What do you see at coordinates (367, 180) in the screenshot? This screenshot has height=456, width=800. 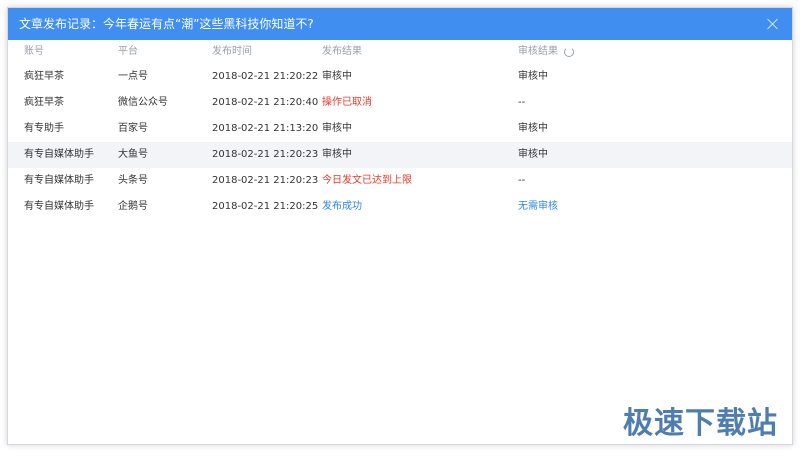 I see `cell-publish-result: 今日发文已达到上限` at bounding box center [367, 180].